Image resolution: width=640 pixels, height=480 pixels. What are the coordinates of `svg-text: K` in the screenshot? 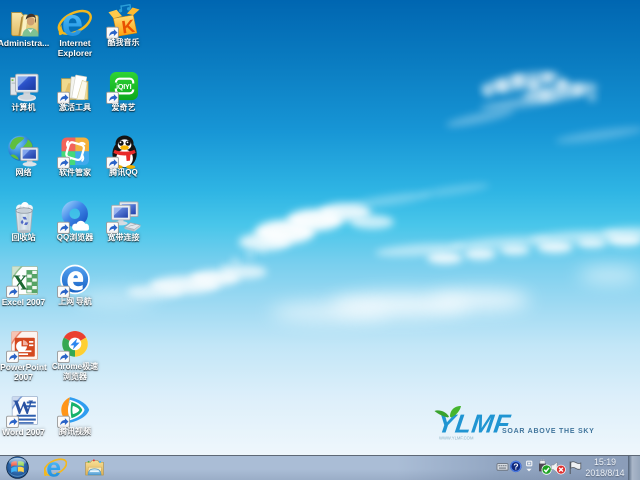 It's located at (128, 27).